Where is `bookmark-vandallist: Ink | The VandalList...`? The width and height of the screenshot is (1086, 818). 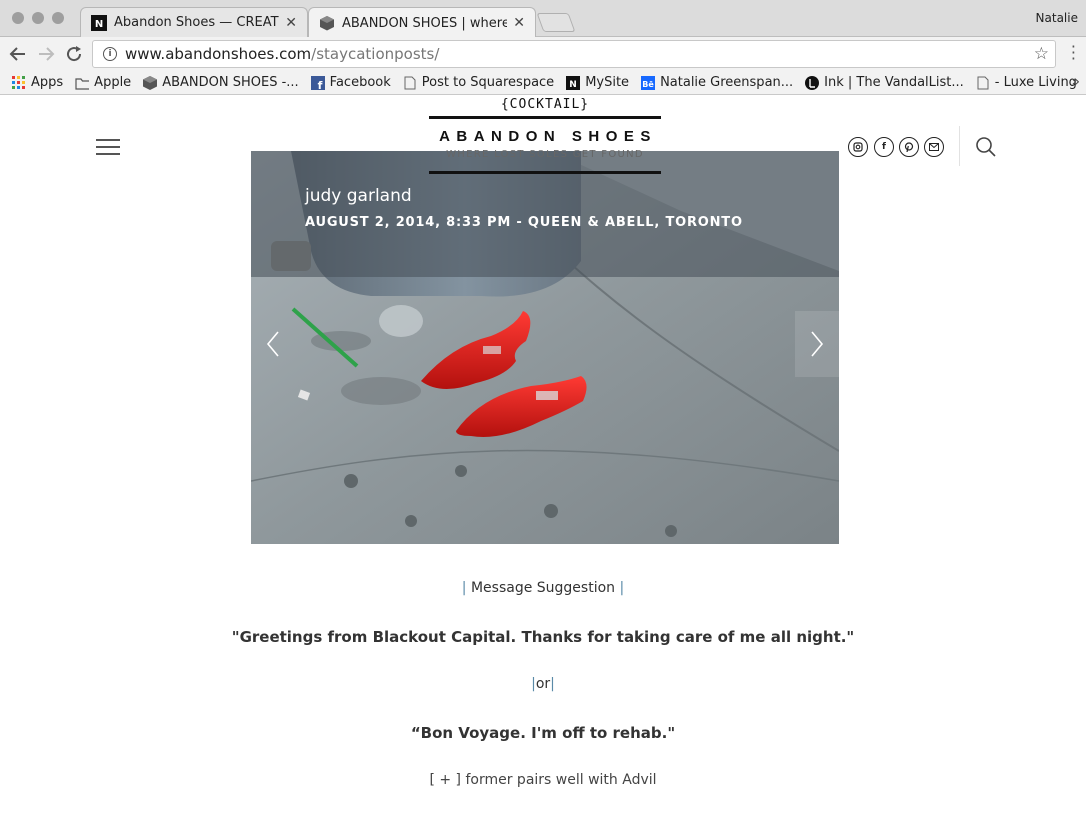
bookmark-vandallist: Ink | The VandalList... is located at coordinates (884, 82).